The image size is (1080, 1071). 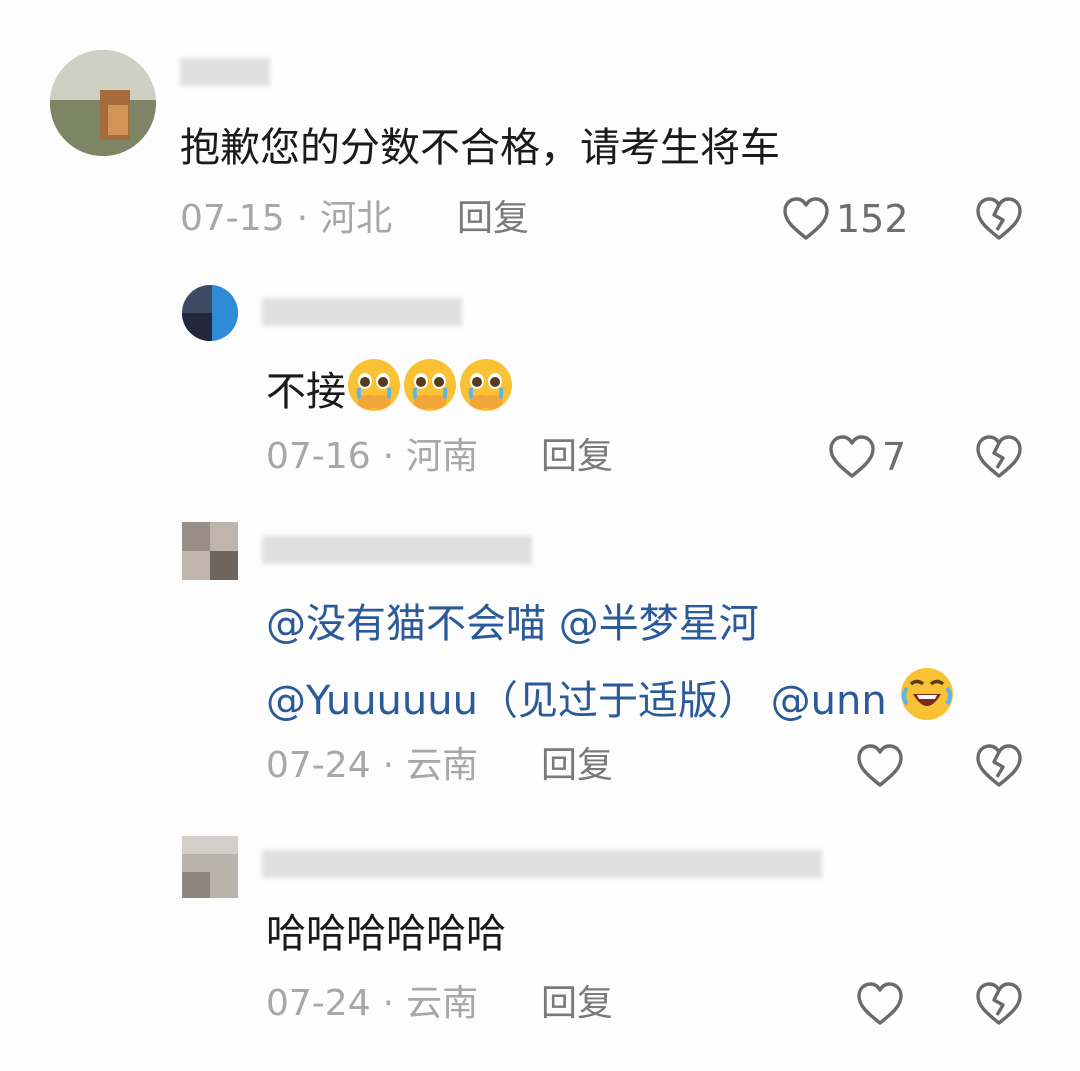 I want to click on like-button: 7, so click(x=867, y=457).